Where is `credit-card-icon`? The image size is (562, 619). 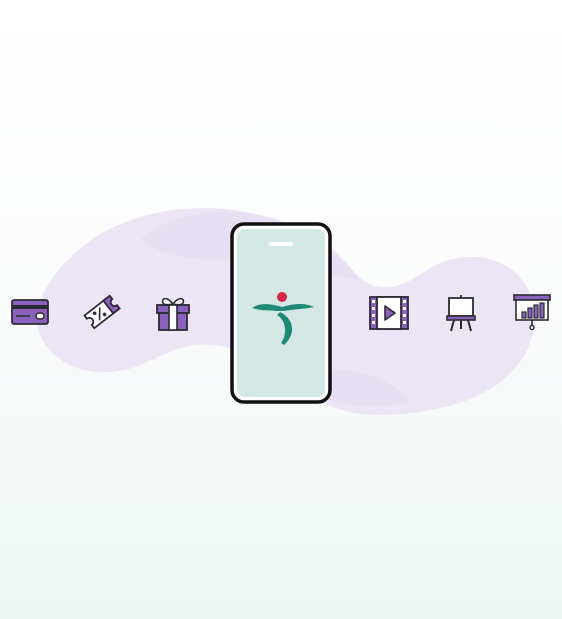 credit-card-icon is located at coordinates (30, 312).